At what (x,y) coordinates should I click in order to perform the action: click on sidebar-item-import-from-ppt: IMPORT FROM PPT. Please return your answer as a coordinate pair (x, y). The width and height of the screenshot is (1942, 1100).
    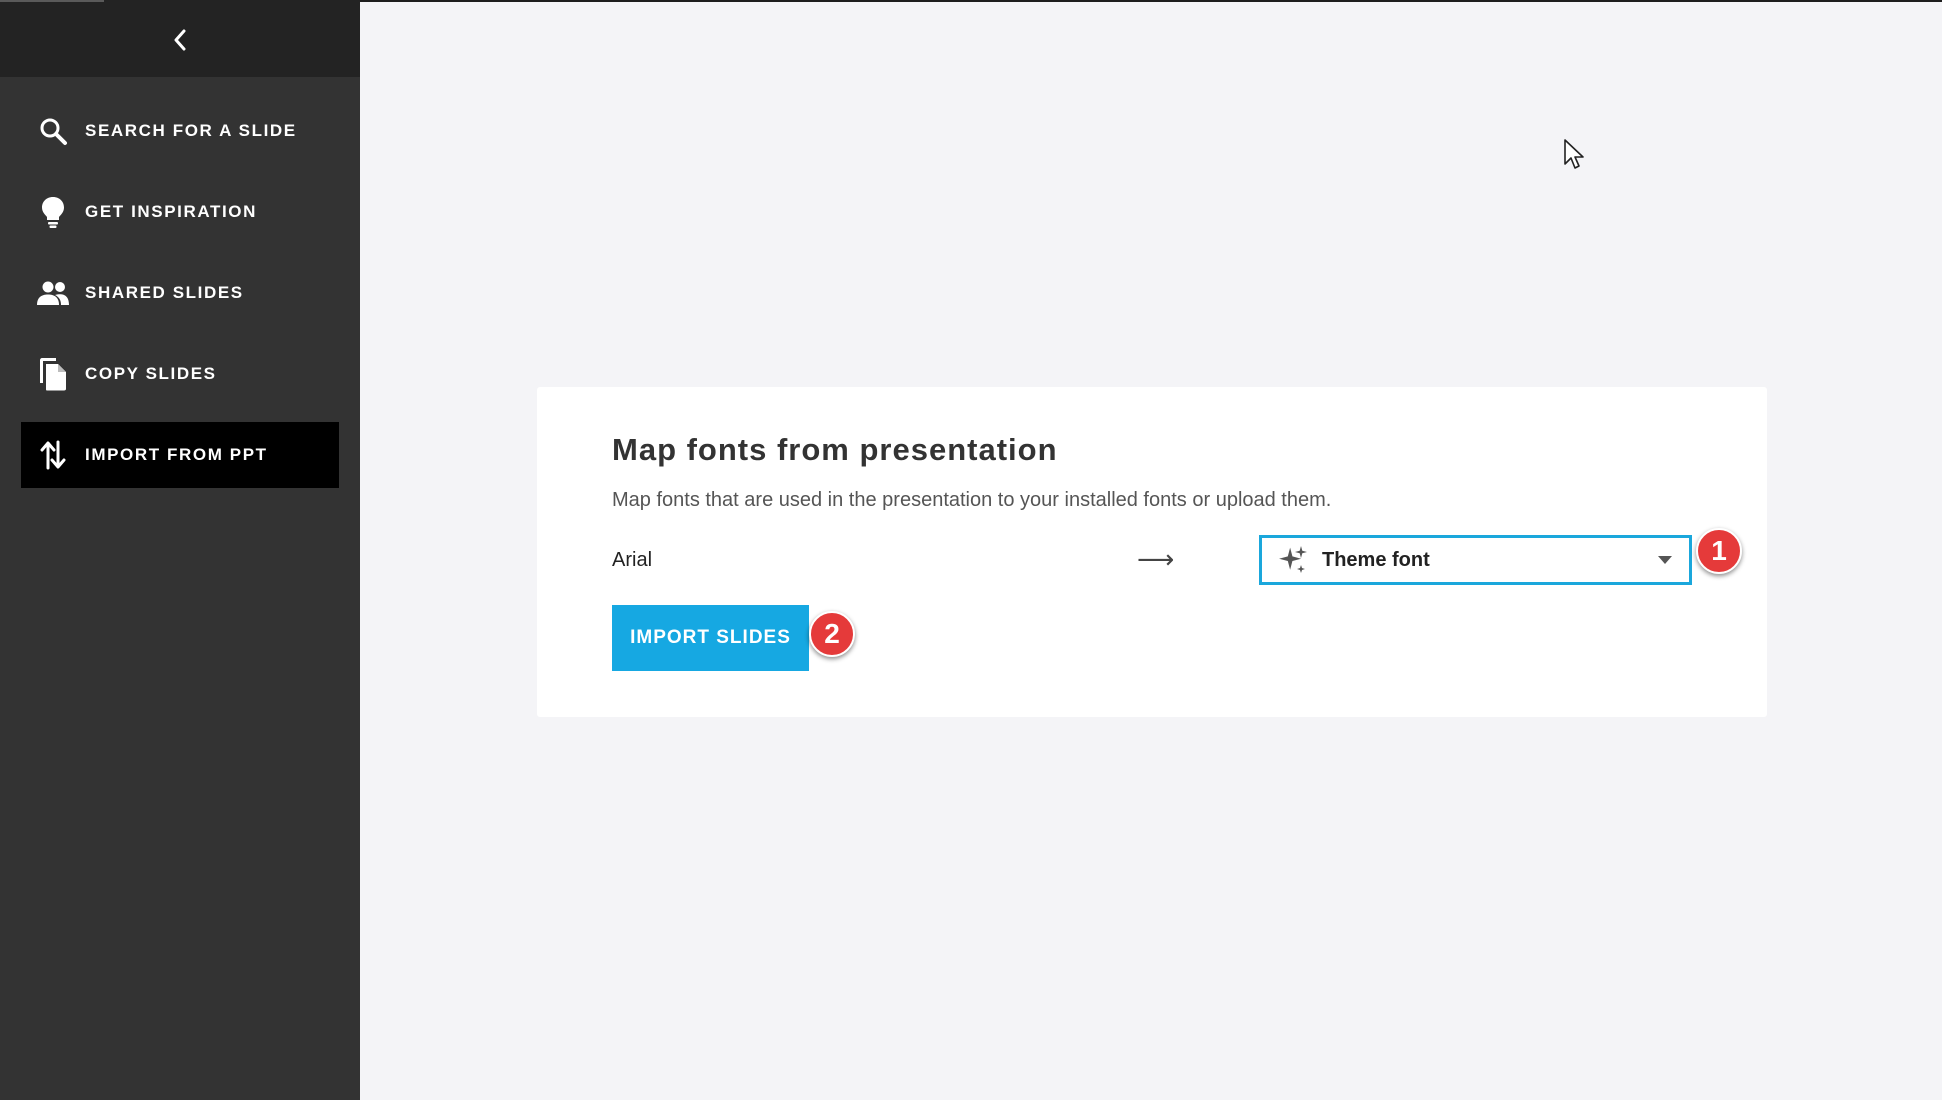
    Looking at the image, I should click on (180, 455).